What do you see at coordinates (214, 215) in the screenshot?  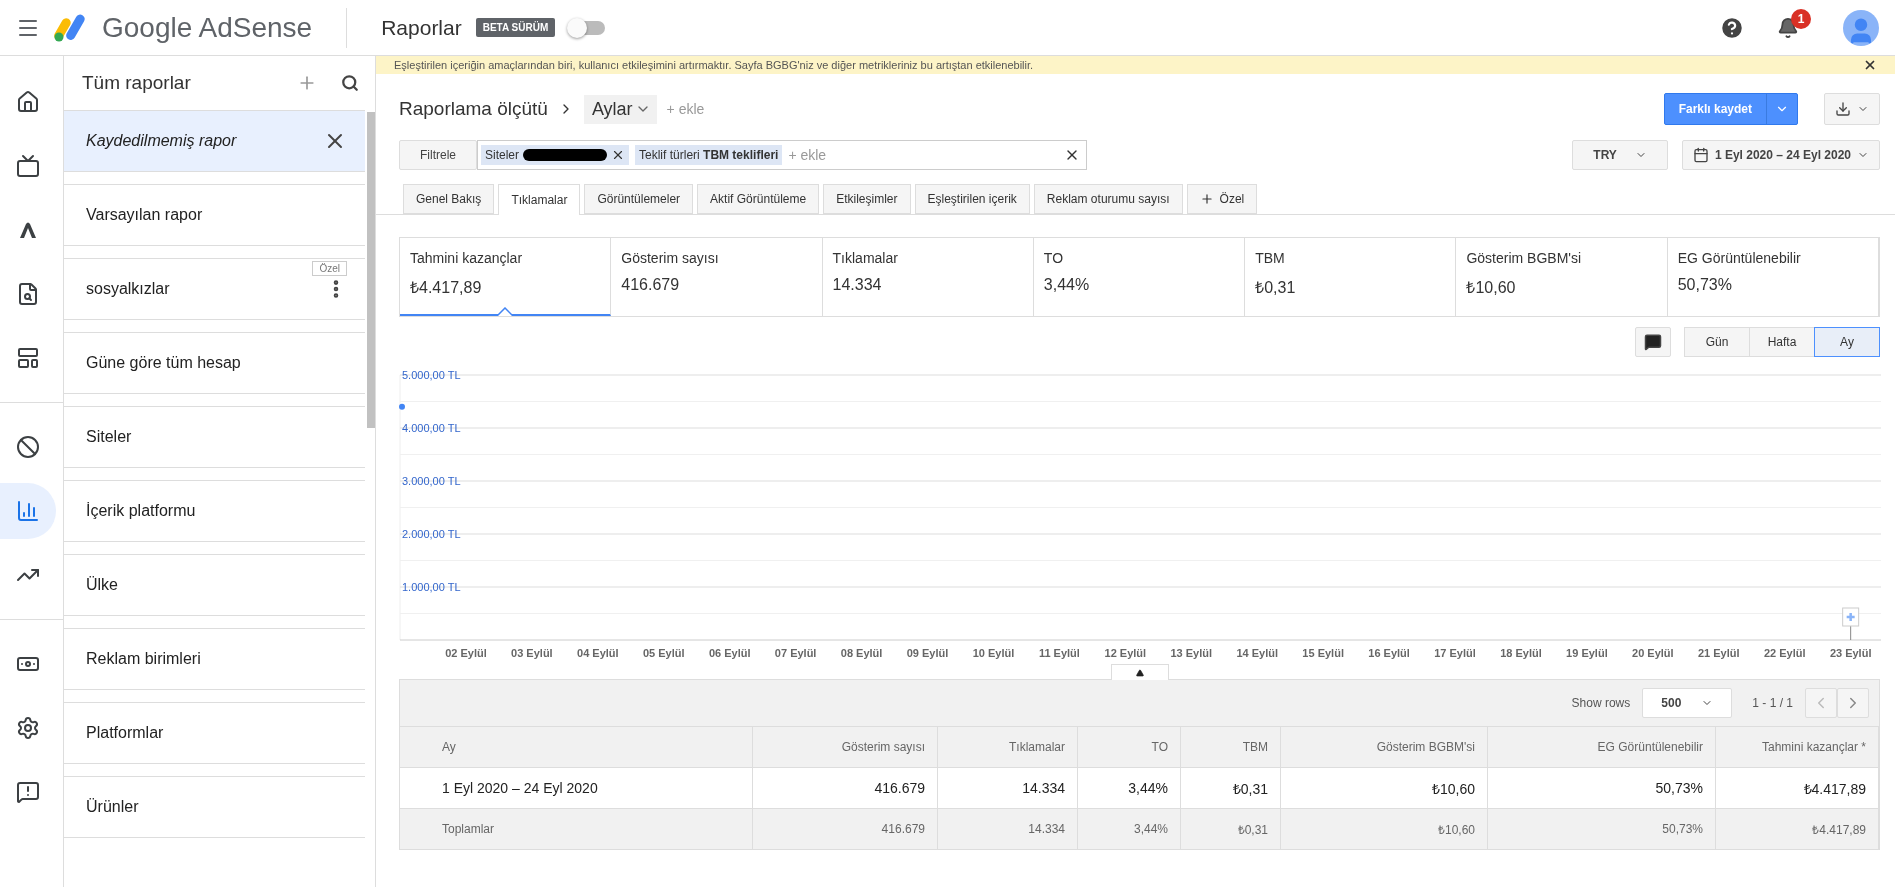 I see `report-list-item: Varsayılan rapor` at bounding box center [214, 215].